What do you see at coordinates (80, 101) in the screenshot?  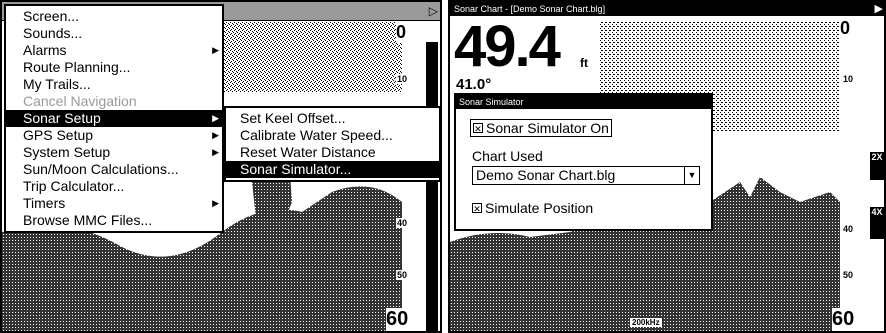 I see `menu-item-label: Cancel Navigation` at bounding box center [80, 101].